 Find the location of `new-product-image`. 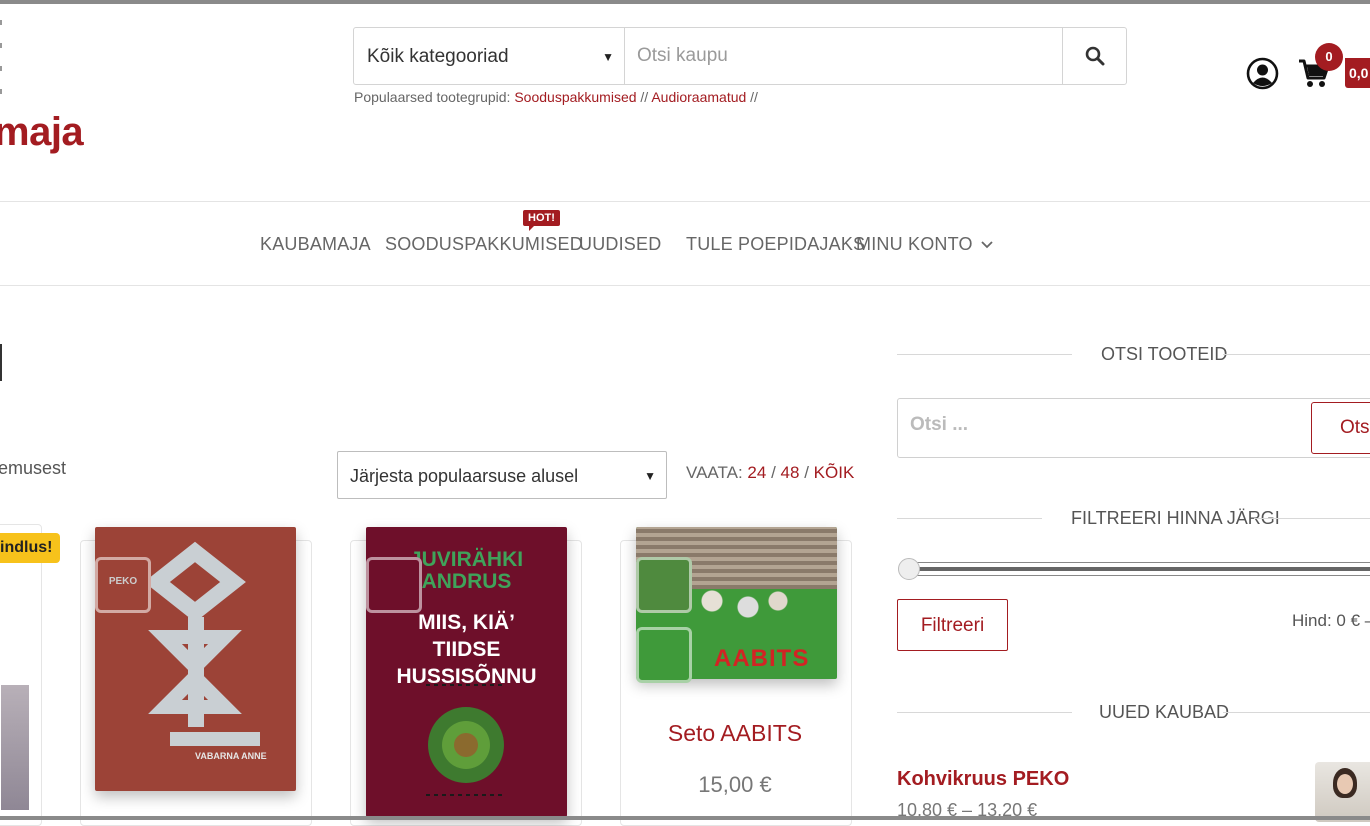

new-product-image is located at coordinates (1342, 792).